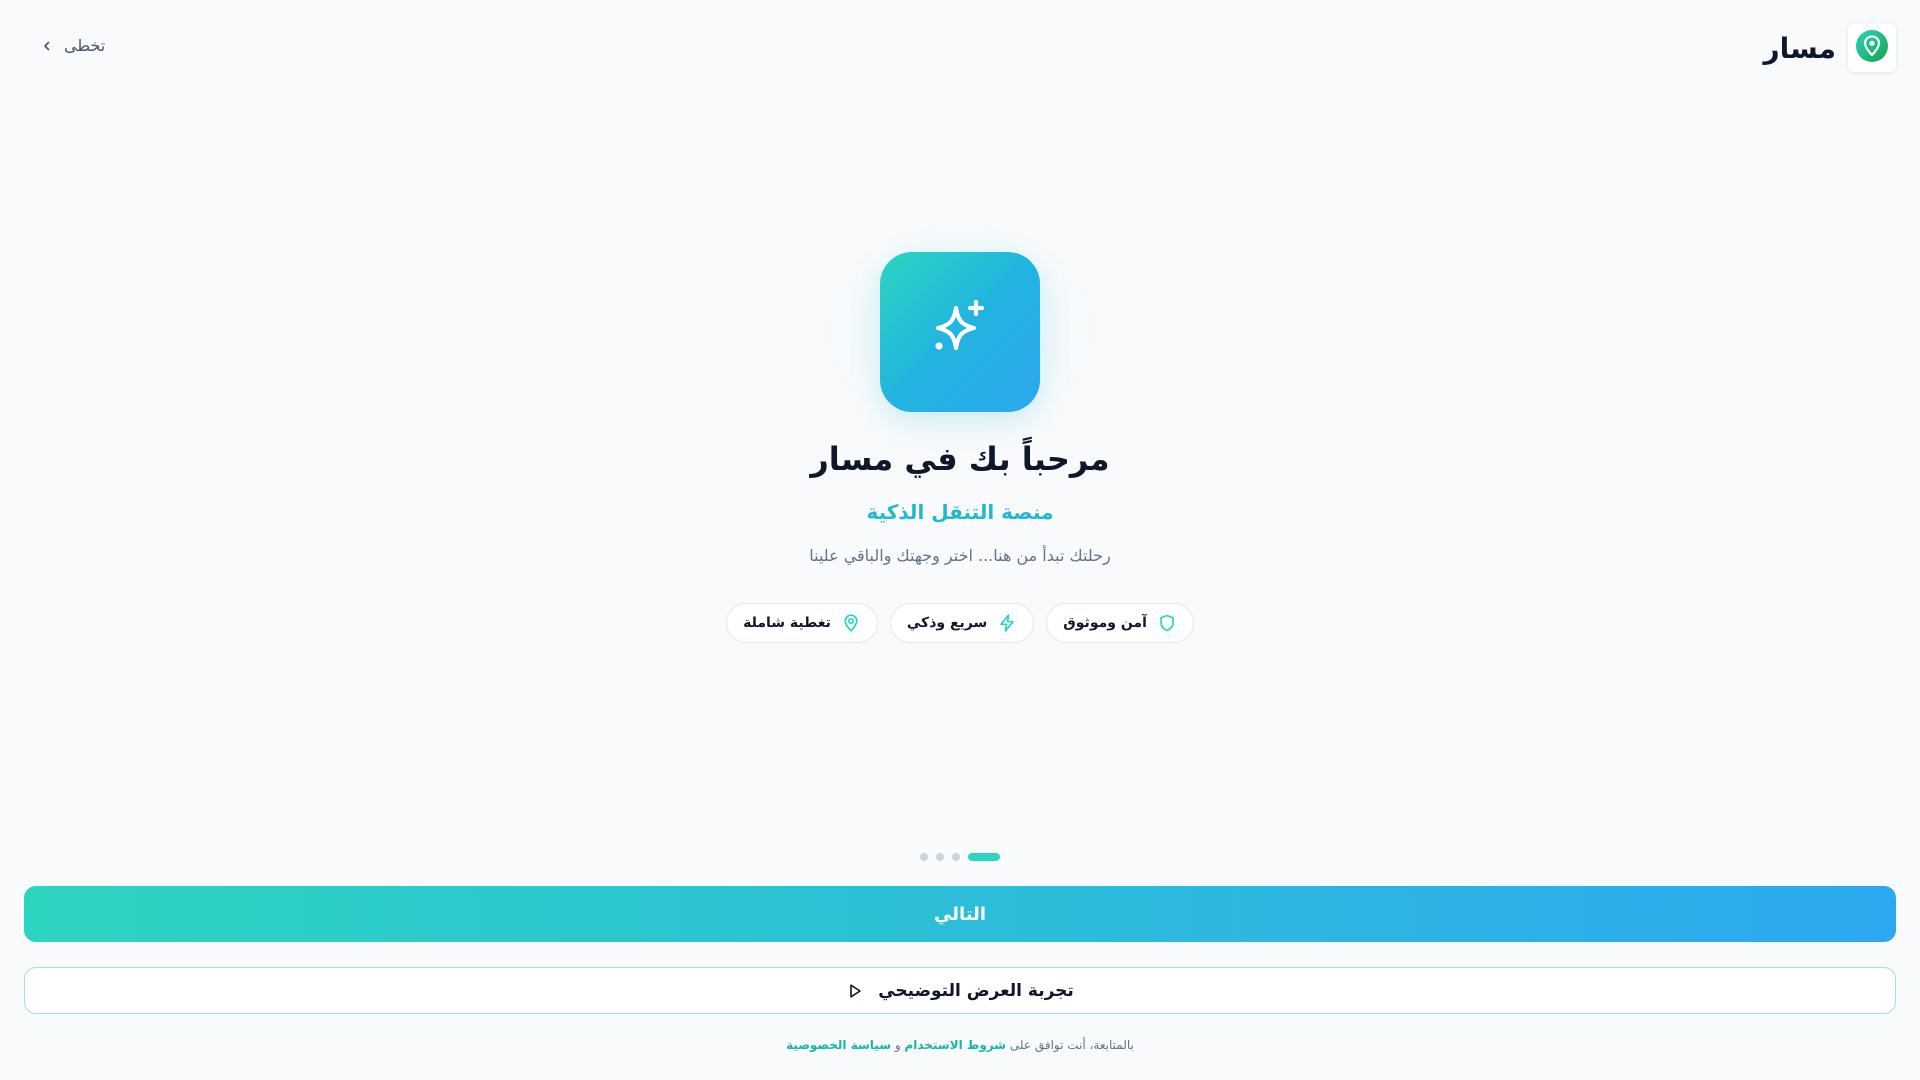 The height and width of the screenshot is (1080, 1920). Describe the element at coordinates (1167, 623) in the screenshot. I see `shield-icon` at that location.